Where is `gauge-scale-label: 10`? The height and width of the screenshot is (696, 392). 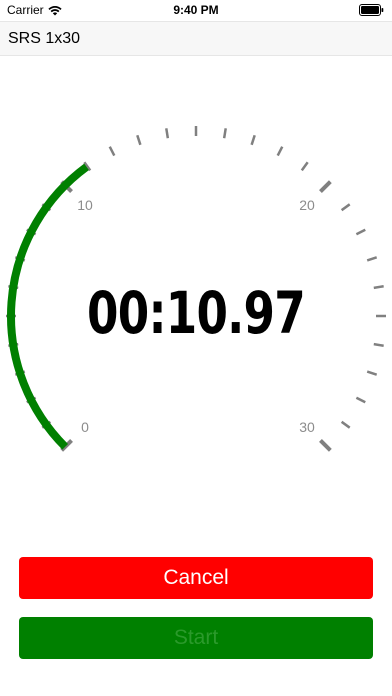
gauge-scale-label: 10 is located at coordinates (85, 205).